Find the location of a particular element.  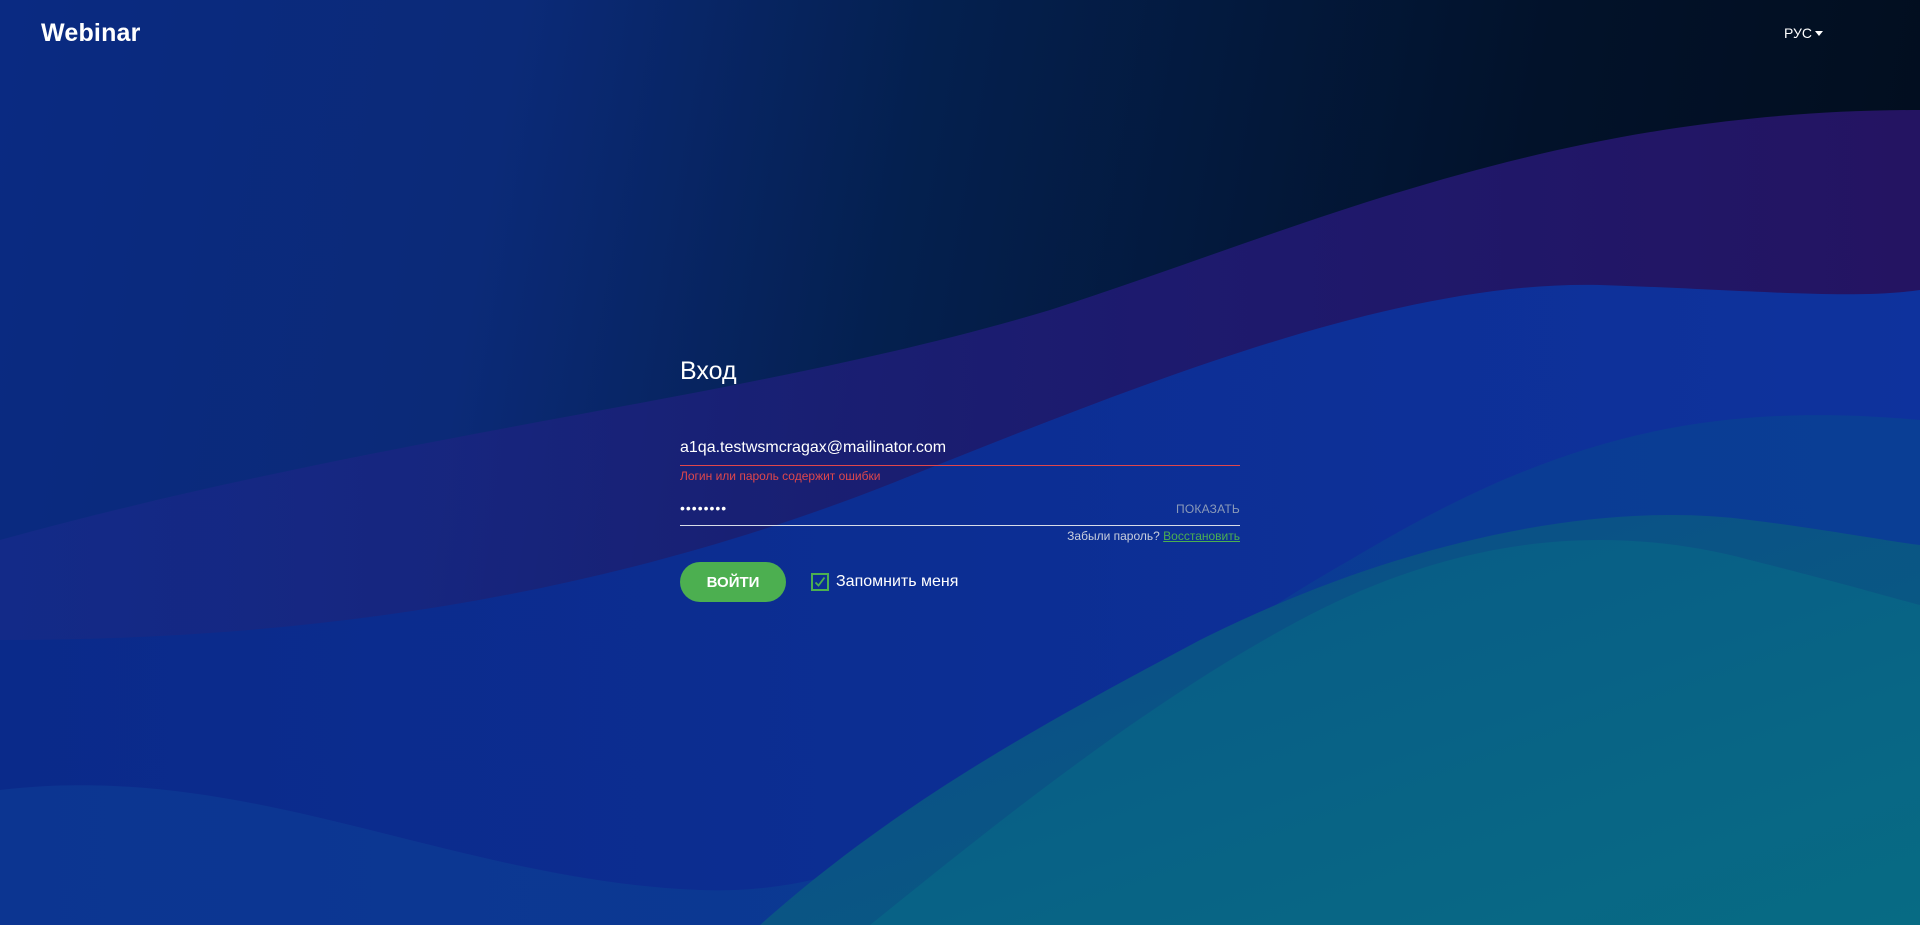

forgot-password-text: Забыли пароль? is located at coordinates (1113, 536).